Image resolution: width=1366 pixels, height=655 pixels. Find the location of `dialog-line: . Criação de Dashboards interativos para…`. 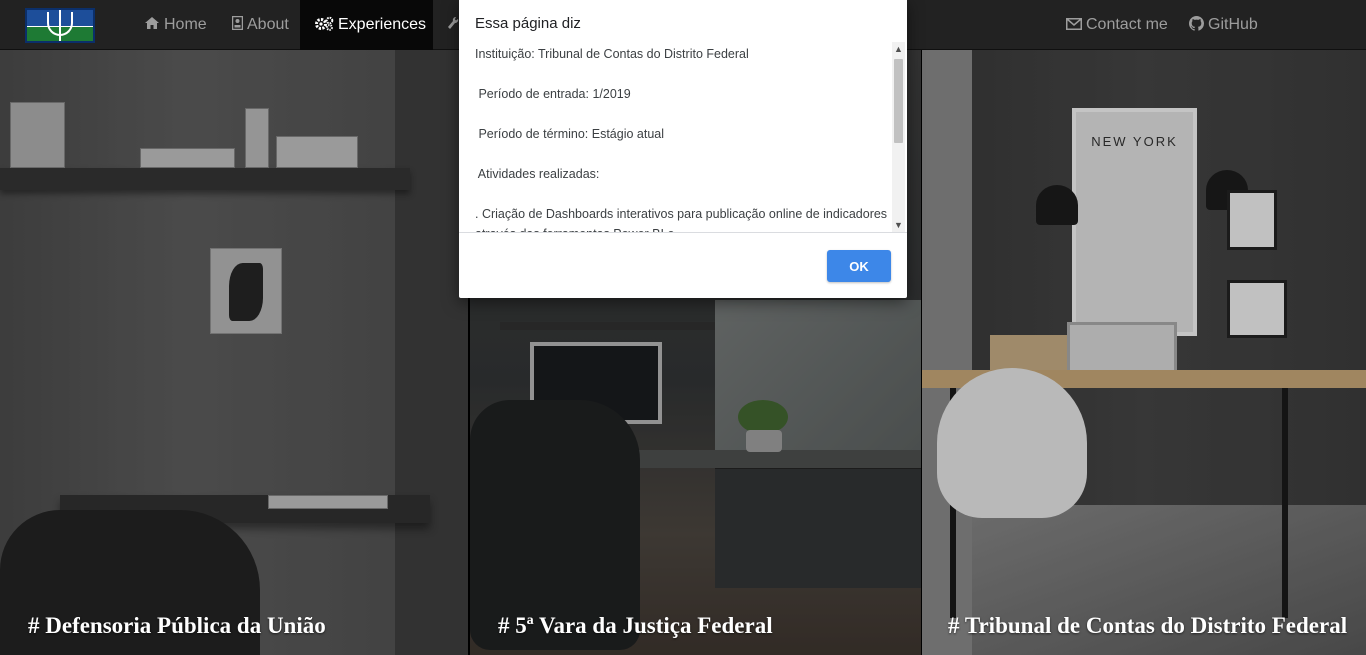

dialog-line: . Criação de Dashboards interativos para… is located at coordinates (681, 219).